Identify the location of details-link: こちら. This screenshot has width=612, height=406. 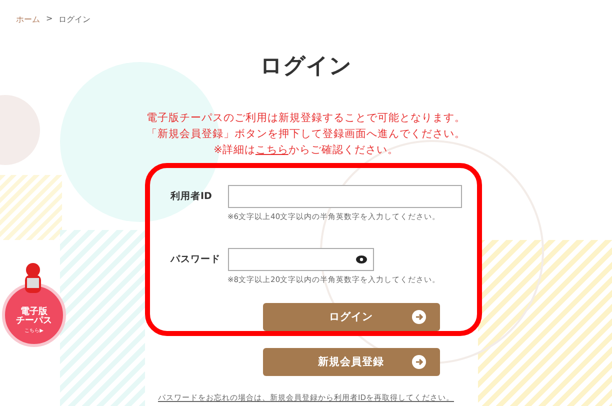
(271, 150).